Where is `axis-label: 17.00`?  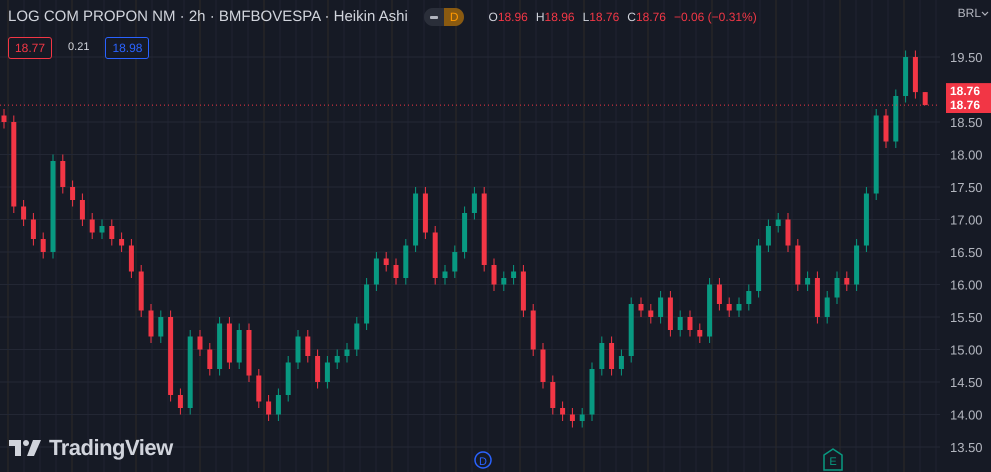
axis-label: 17.00 is located at coordinates (966, 220).